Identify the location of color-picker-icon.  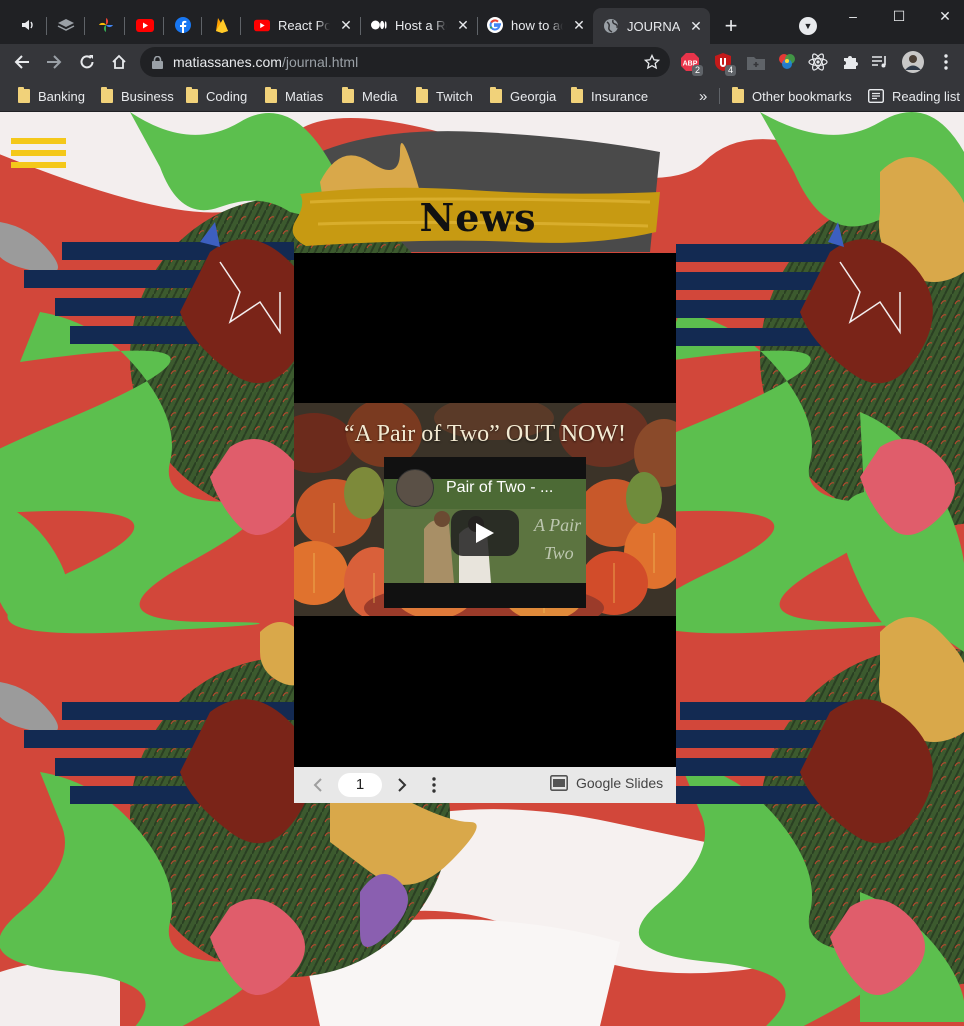
(787, 61).